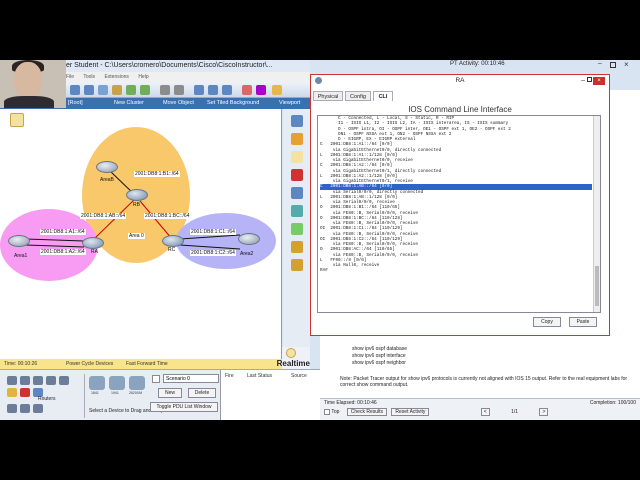  What do you see at coordinates (227, 90) in the screenshot?
I see `zoom-out-icon` at bounding box center [227, 90].